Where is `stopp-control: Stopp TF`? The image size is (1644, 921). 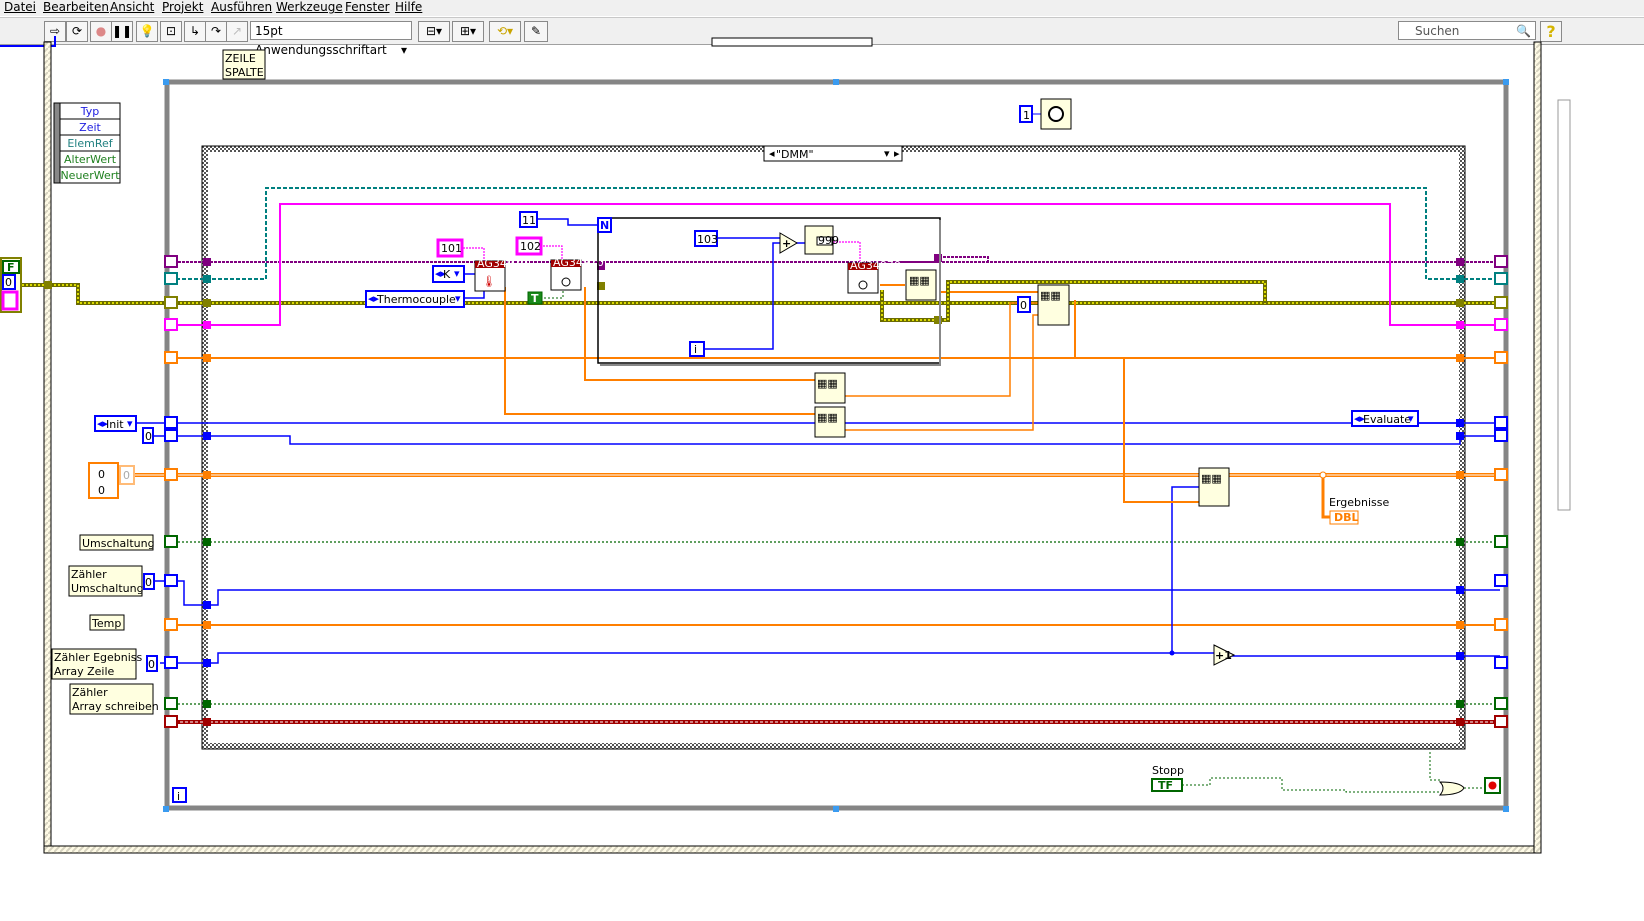 stopp-control: Stopp TF is located at coordinates (1167, 778).